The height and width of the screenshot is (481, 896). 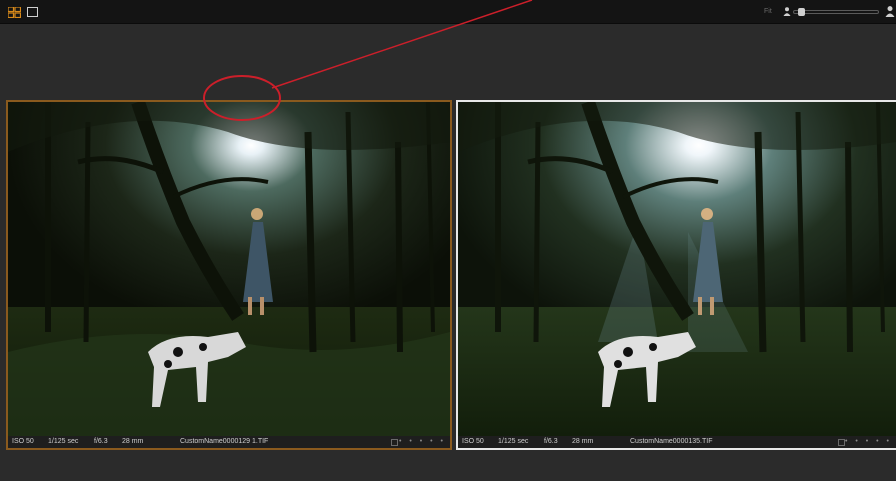 What do you see at coordinates (32, 12) in the screenshot?
I see `single-view-icon` at bounding box center [32, 12].